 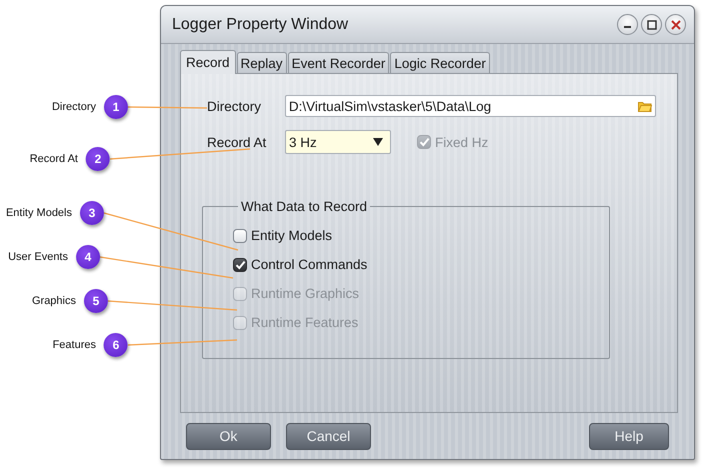 I want to click on callout-badge: 5, so click(x=96, y=301).